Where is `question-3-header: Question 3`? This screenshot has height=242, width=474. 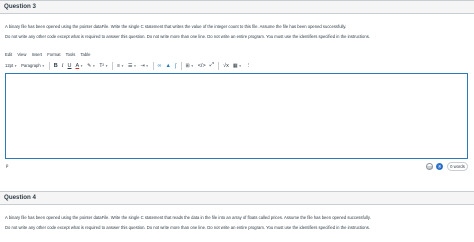 question-3-header: Question 3 is located at coordinates (237, 7).